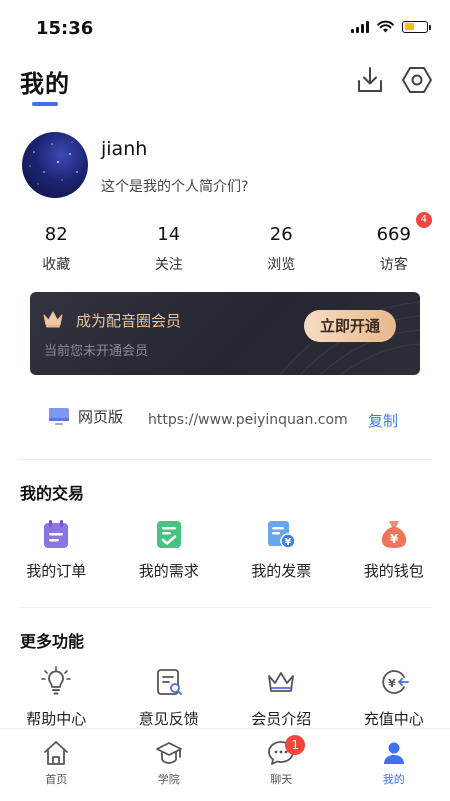  Describe the element at coordinates (169, 718) in the screenshot. I see `grid-label: 意见反馈` at that location.